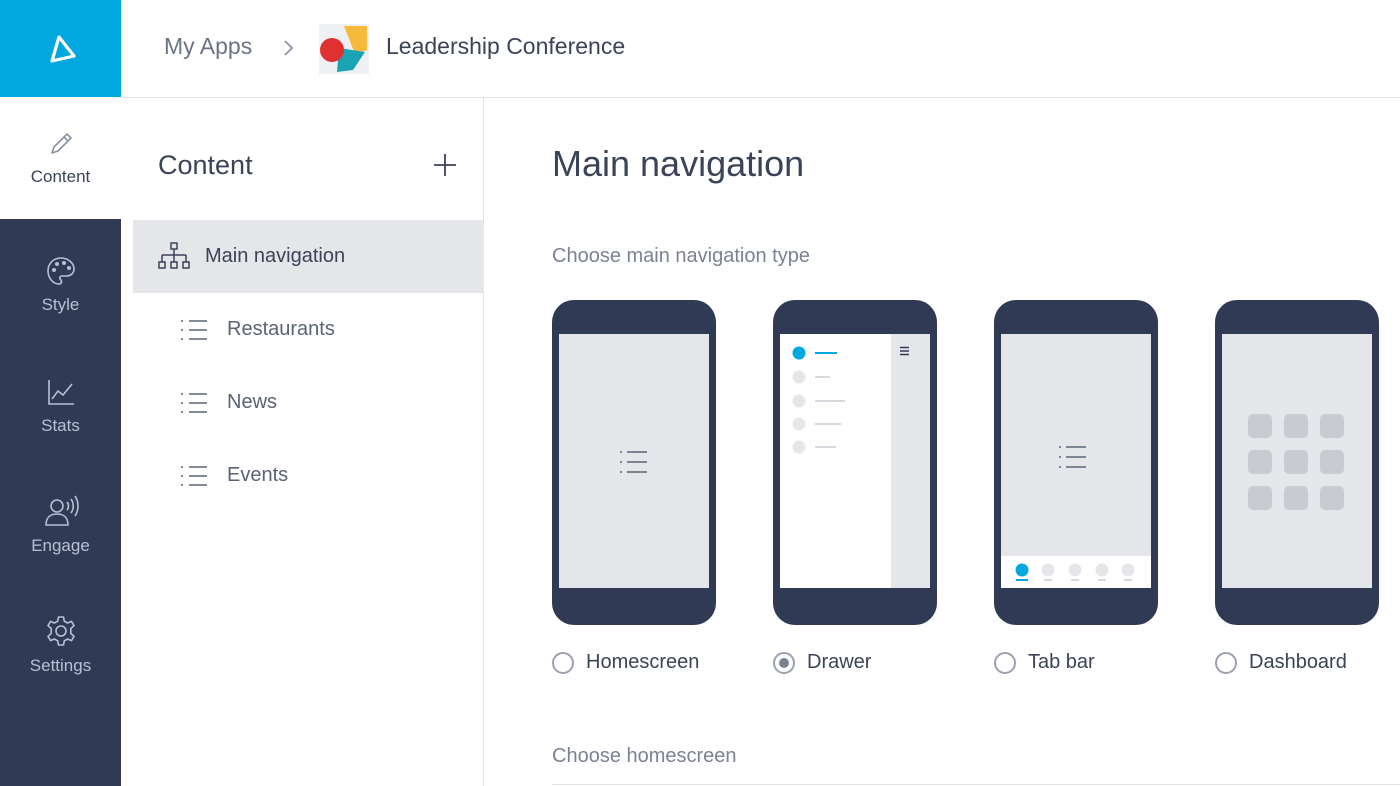 This screenshot has width=1400, height=786. I want to click on panel-title: Content, so click(205, 165).